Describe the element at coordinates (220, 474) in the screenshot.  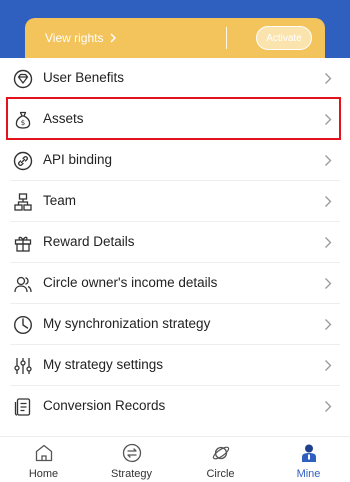
I see `tab-label: Circle` at that location.